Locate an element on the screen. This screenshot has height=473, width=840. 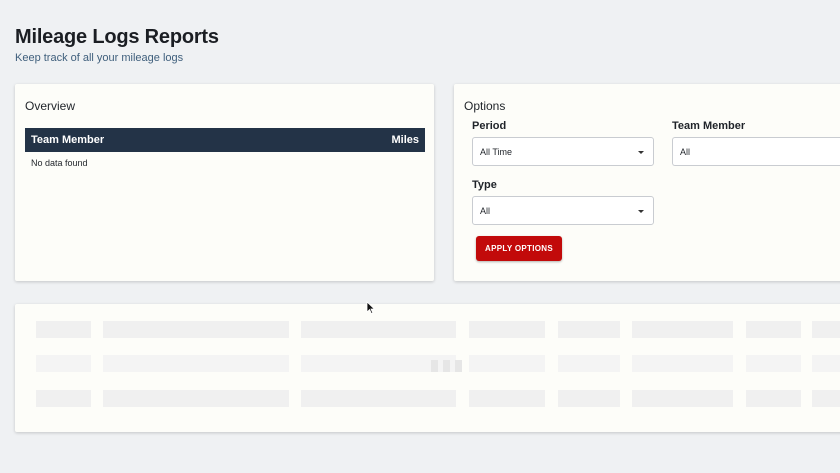
page-title: Mileage Logs Reports is located at coordinates (117, 37).